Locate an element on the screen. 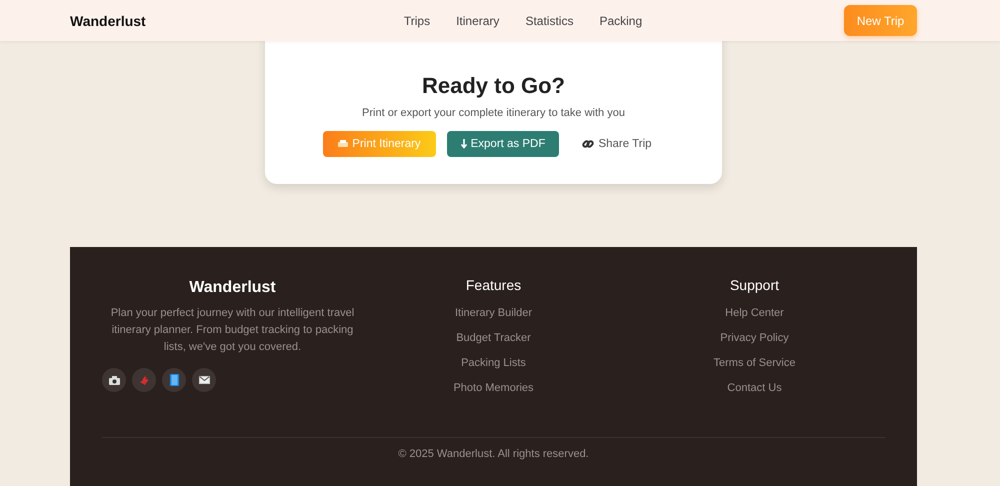  footer-description: Plan your perfect journey with our intelligent travel itinerary planner. From budget tracking to packing lists, we've got you covered. is located at coordinates (233, 330).